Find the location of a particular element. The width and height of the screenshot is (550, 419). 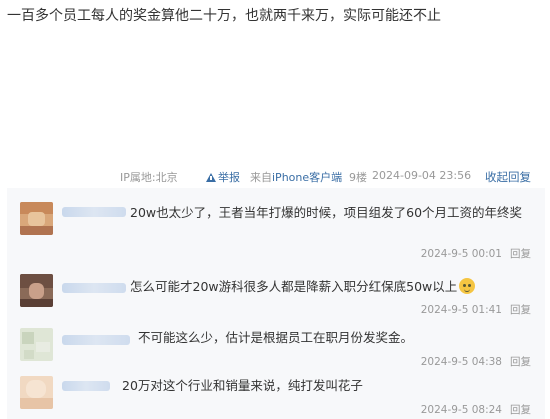

reply-timestamp: 2024-9-5 08:24 is located at coordinates (461, 410).